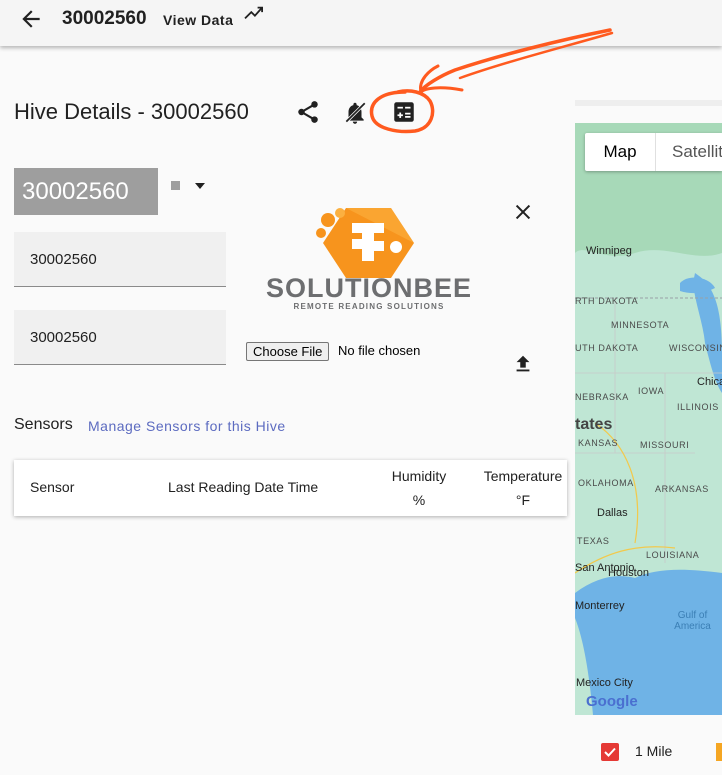 This screenshot has height=775, width=722. I want to click on upload-icon, so click(523, 364).